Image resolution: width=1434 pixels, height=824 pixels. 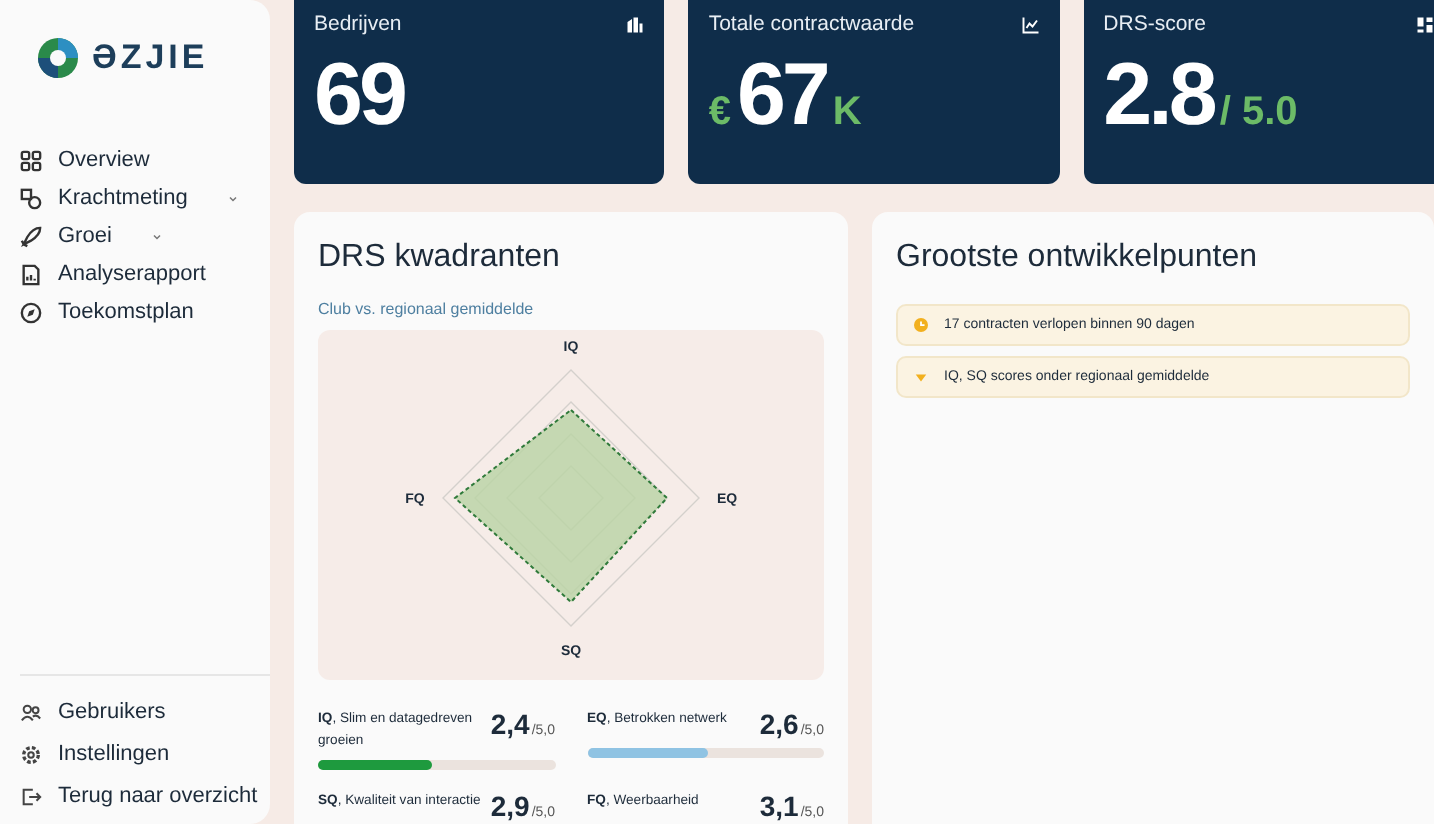 I want to click on nav-item: Instellingen, so click(x=145, y=754).